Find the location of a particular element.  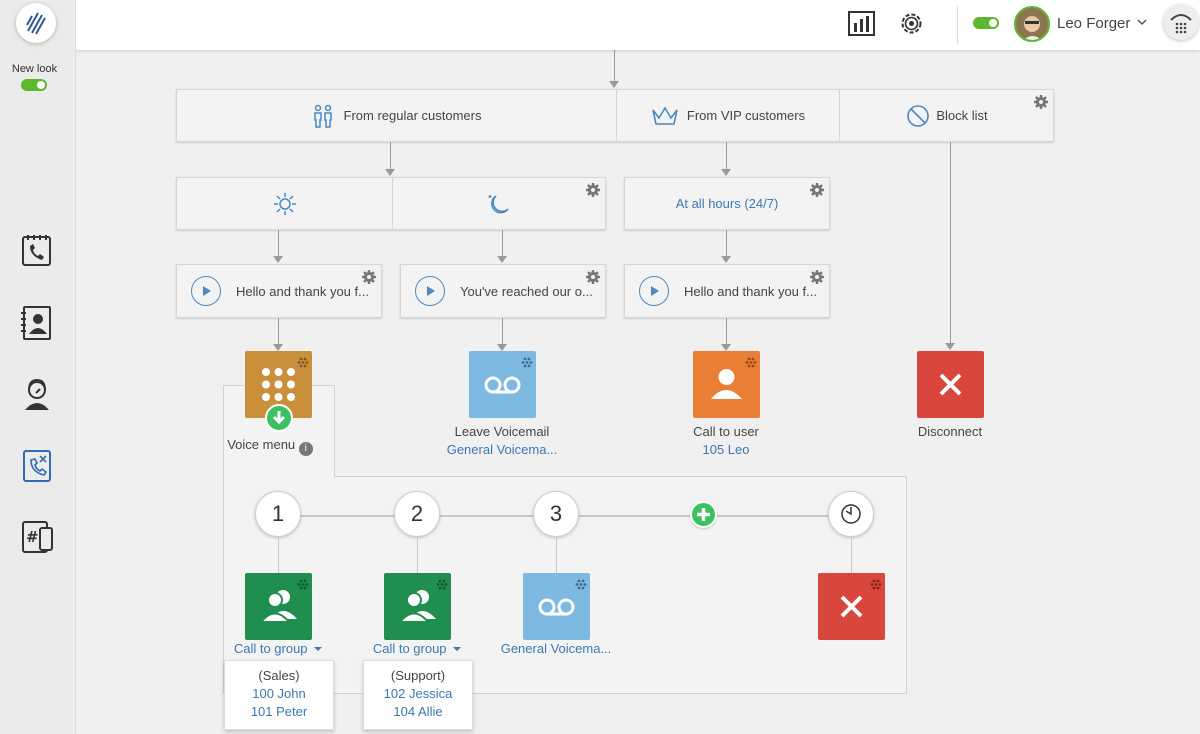

group-member: 104 Allie is located at coordinates (418, 712).